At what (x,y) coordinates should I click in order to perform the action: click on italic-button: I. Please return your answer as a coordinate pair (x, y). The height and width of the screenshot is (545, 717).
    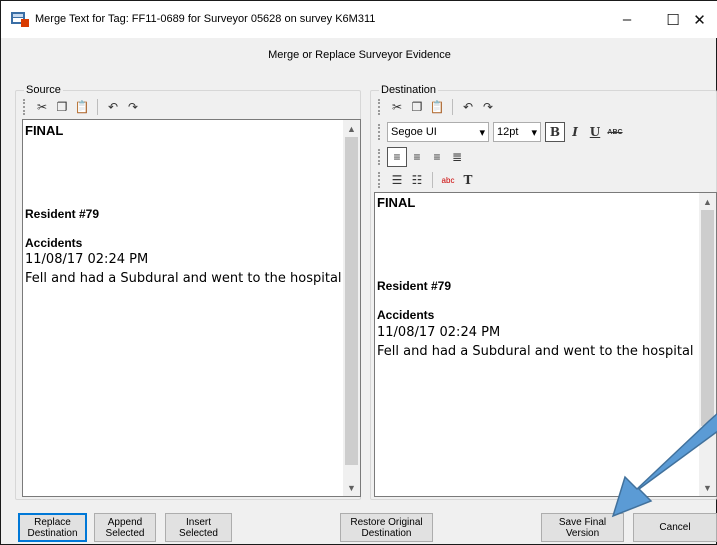
    Looking at the image, I should click on (575, 132).